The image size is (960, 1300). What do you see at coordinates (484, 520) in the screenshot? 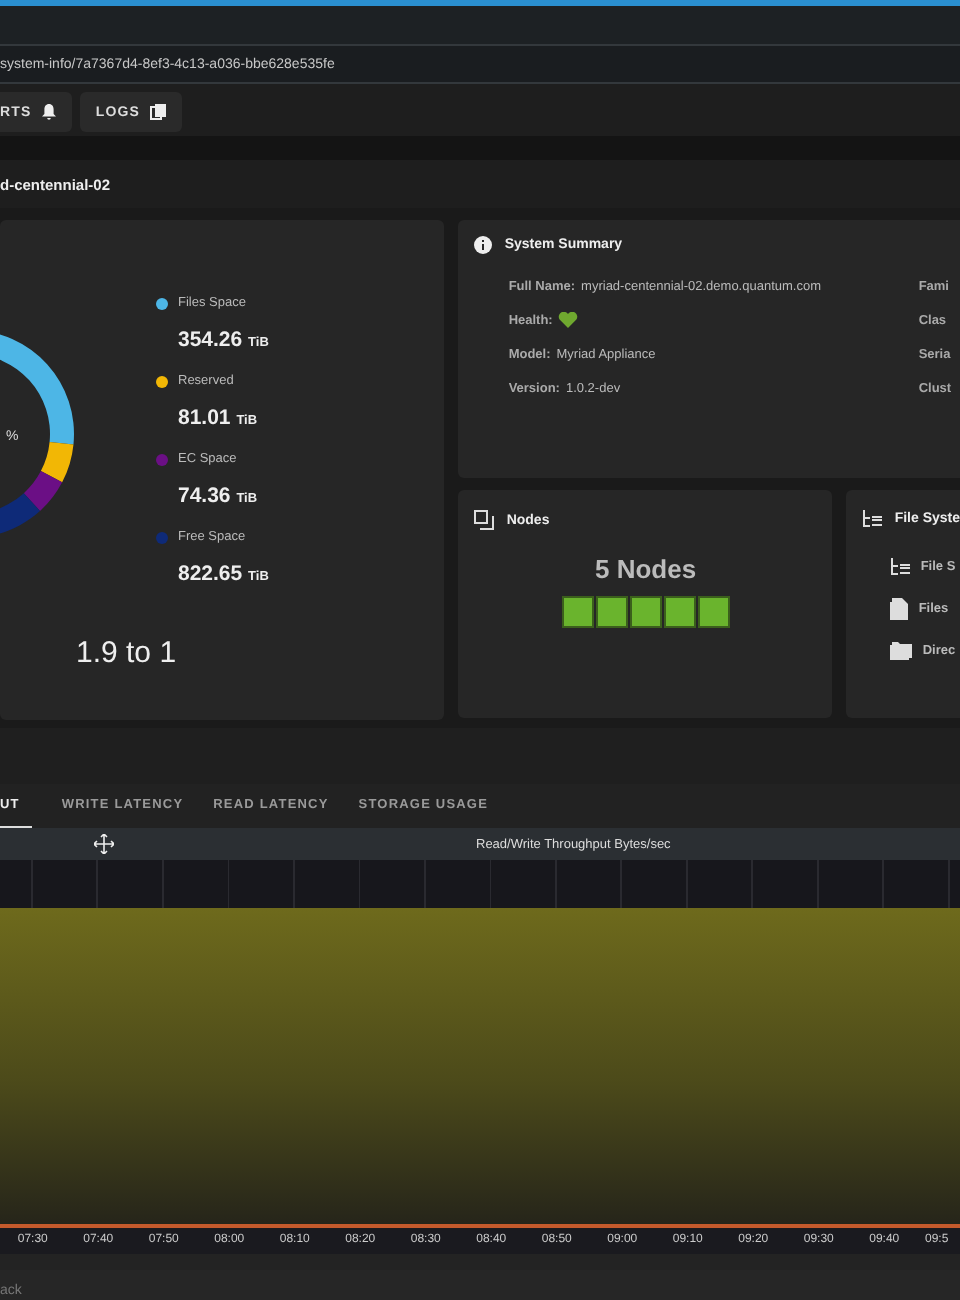
I see `squares-icon` at bounding box center [484, 520].